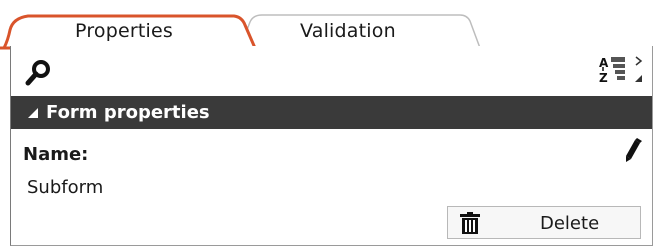 The width and height of the screenshot is (657, 250). Describe the element at coordinates (56, 154) in the screenshot. I see `name-label: Name:` at that location.